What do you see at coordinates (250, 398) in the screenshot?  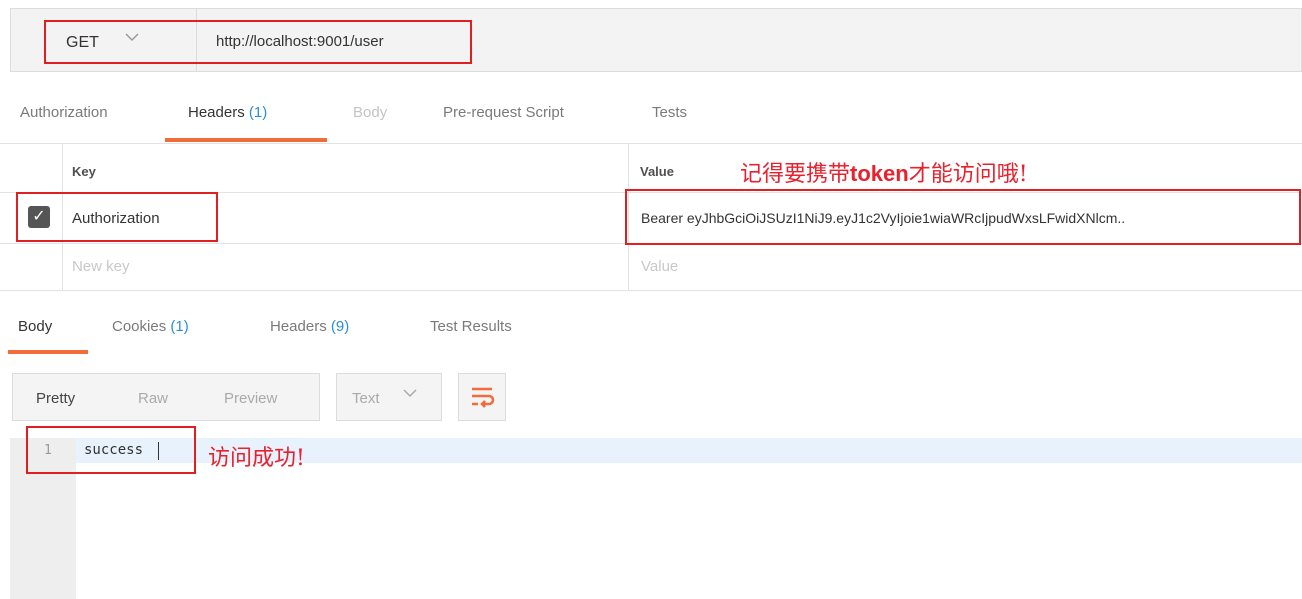 I see `preview-button: Preview` at bounding box center [250, 398].